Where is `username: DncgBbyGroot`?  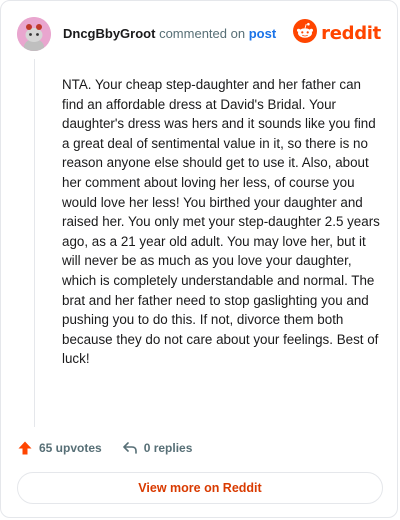
username: DncgBbyGroot is located at coordinates (109, 33).